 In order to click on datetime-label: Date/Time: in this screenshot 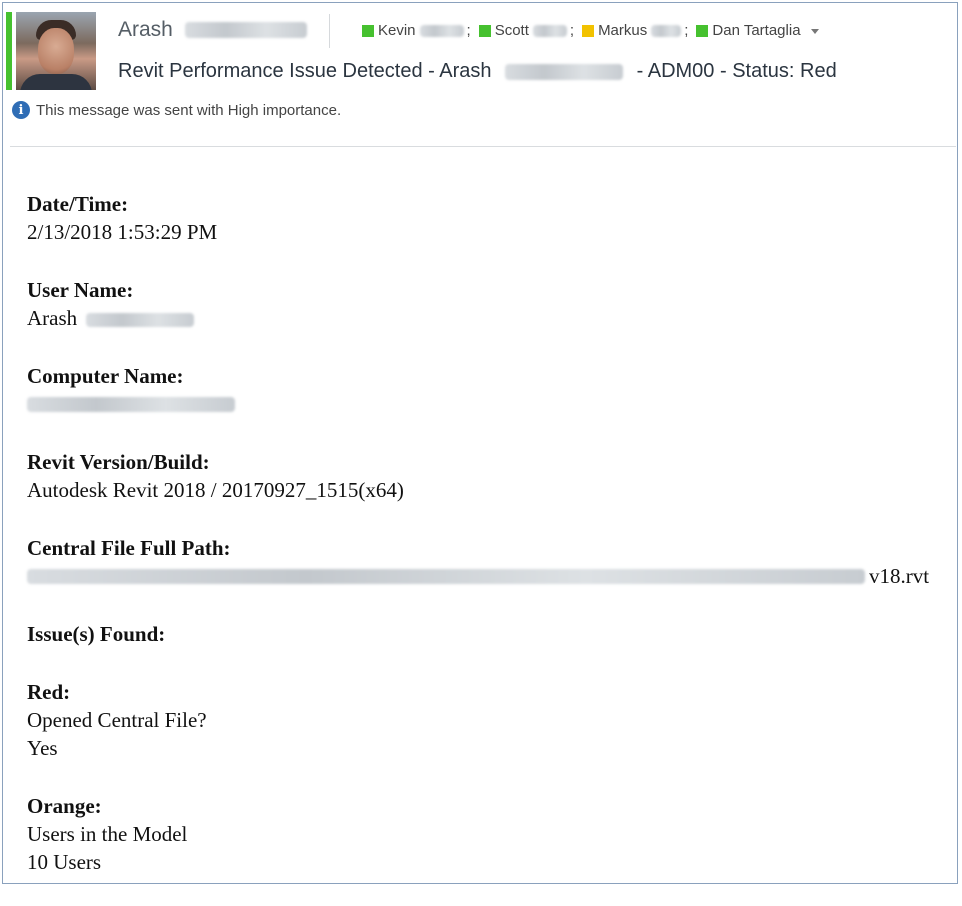, I will do `click(78, 204)`.